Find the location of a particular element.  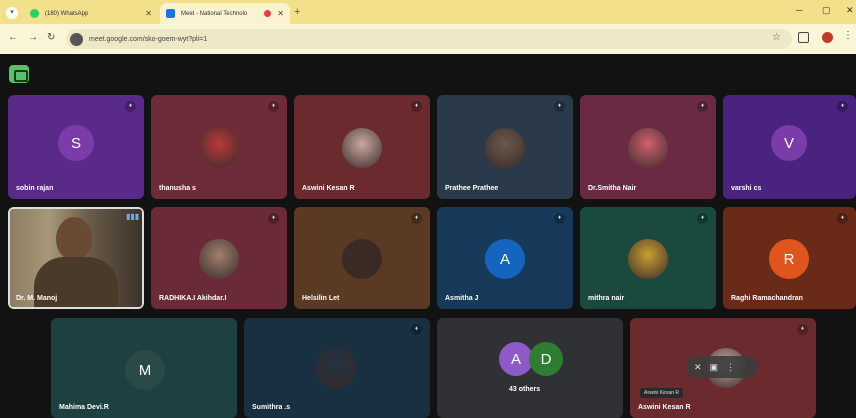

meeting-details-icon is located at coordinates (19, 74).